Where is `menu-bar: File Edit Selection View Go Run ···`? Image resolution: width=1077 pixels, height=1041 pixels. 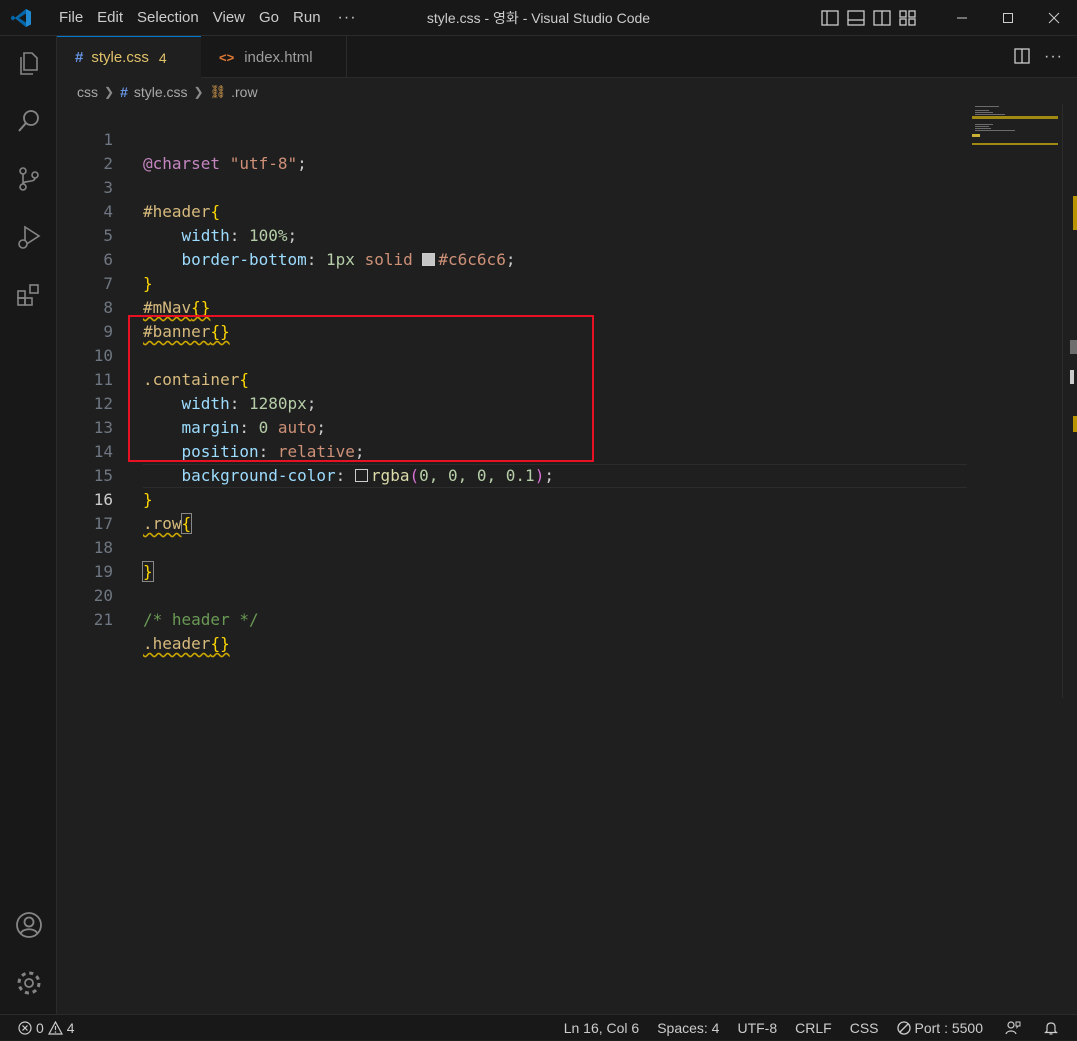 menu-bar: File Edit Selection View Go Run ··· is located at coordinates (209, 18).